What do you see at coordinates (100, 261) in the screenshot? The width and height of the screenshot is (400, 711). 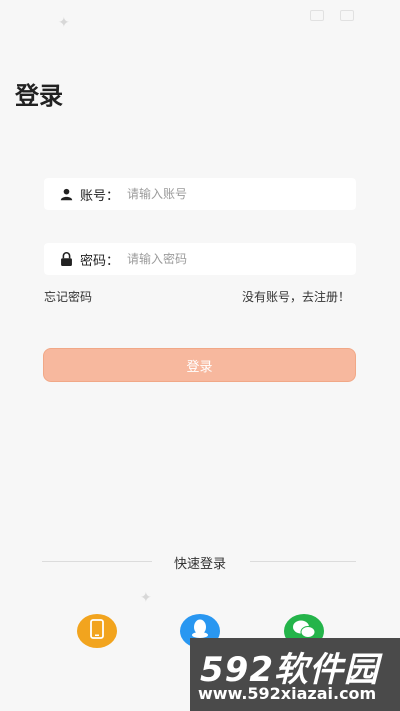 I see `password-label: 密码：` at bounding box center [100, 261].